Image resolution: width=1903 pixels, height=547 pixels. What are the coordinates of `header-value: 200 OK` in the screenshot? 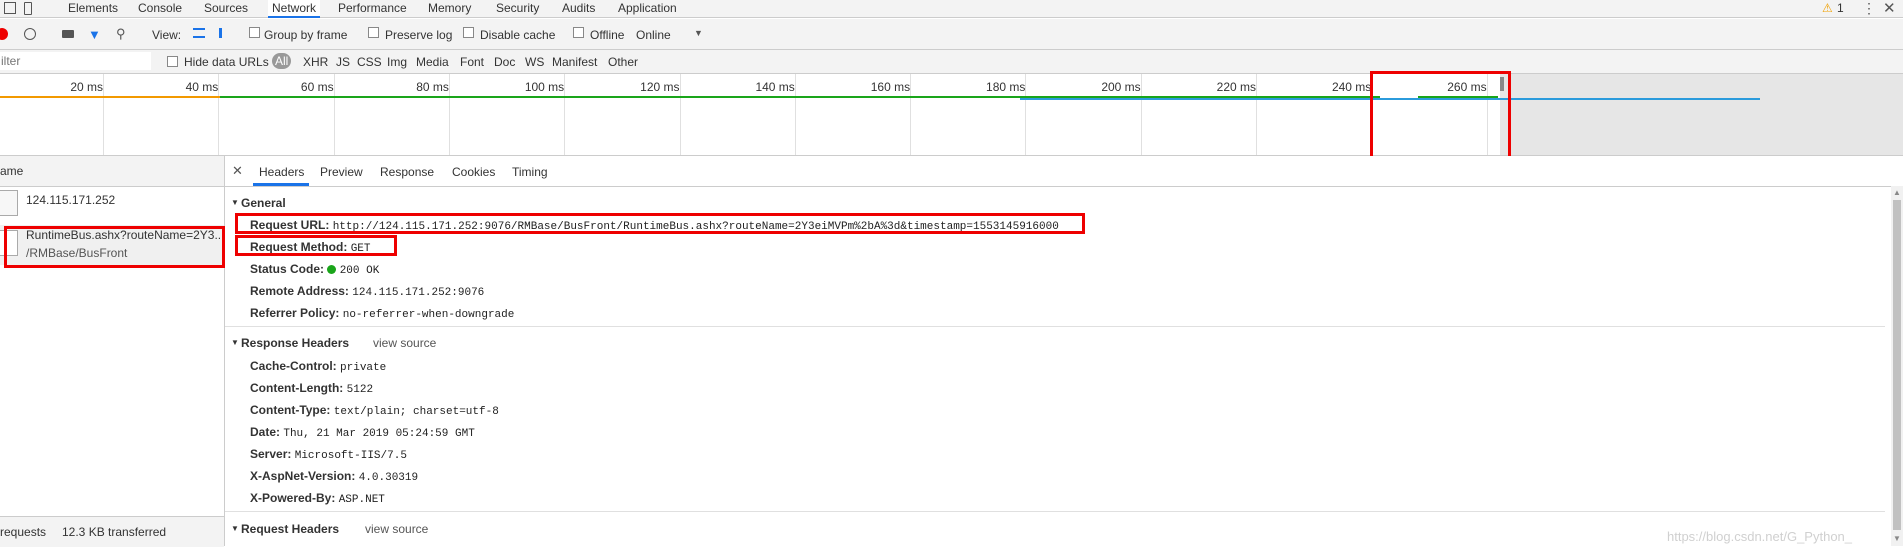 It's located at (359, 271).